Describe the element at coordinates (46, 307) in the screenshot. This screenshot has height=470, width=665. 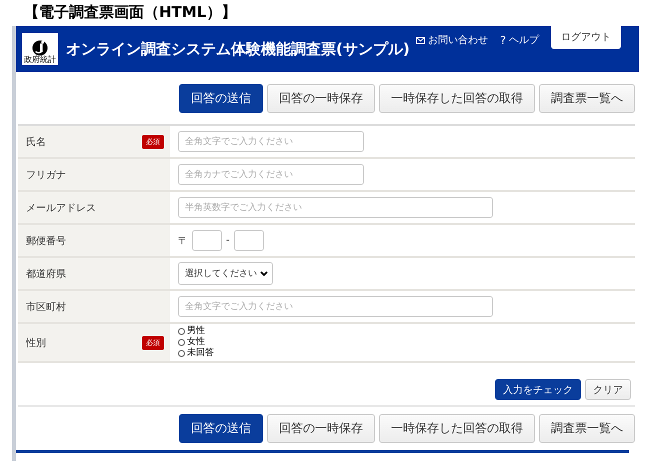
I see `field-label: 市区町村` at that location.